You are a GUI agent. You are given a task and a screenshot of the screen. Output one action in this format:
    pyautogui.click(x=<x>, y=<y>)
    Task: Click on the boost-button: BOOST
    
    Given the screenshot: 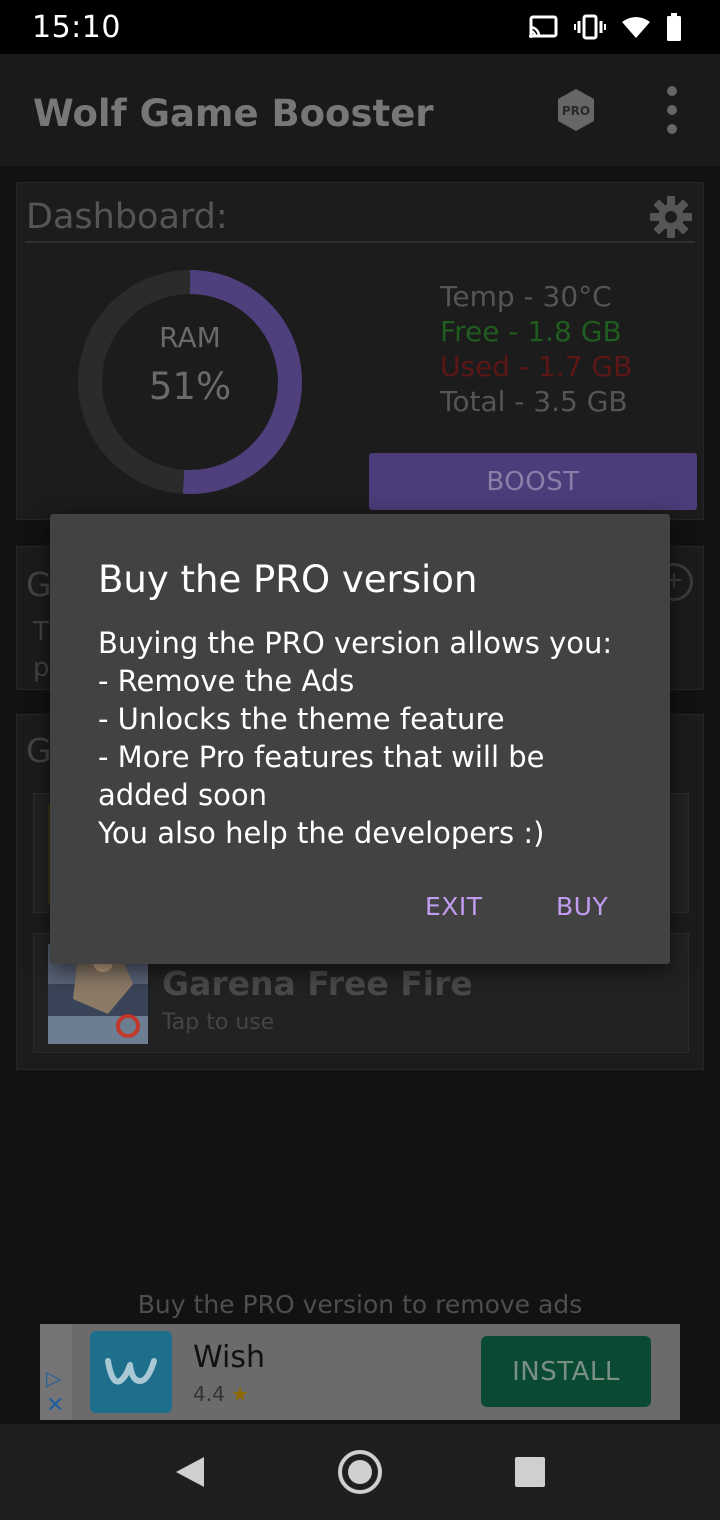 What is the action you would take?
    pyautogui.click(x=533, y=481)
    